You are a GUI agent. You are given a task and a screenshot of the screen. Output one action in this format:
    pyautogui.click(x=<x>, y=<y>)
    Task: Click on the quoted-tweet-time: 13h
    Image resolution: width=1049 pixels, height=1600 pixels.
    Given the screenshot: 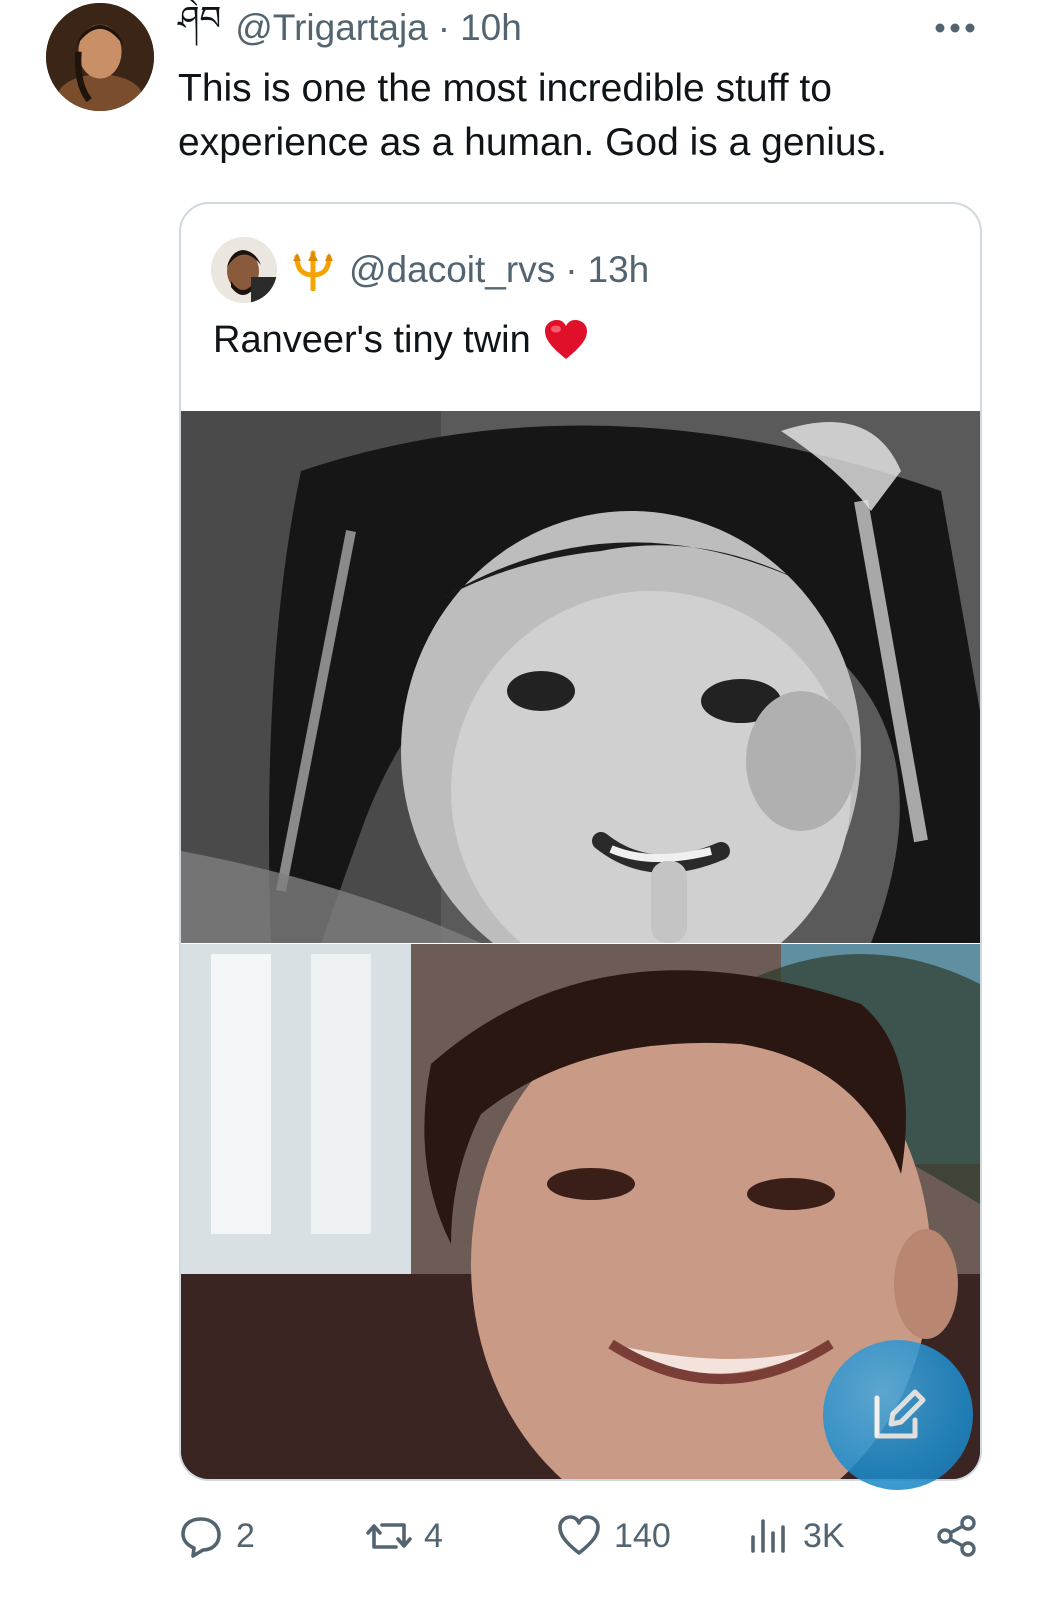 What is the action you would take?
    pyautogui.click(x=619, y=270)
    